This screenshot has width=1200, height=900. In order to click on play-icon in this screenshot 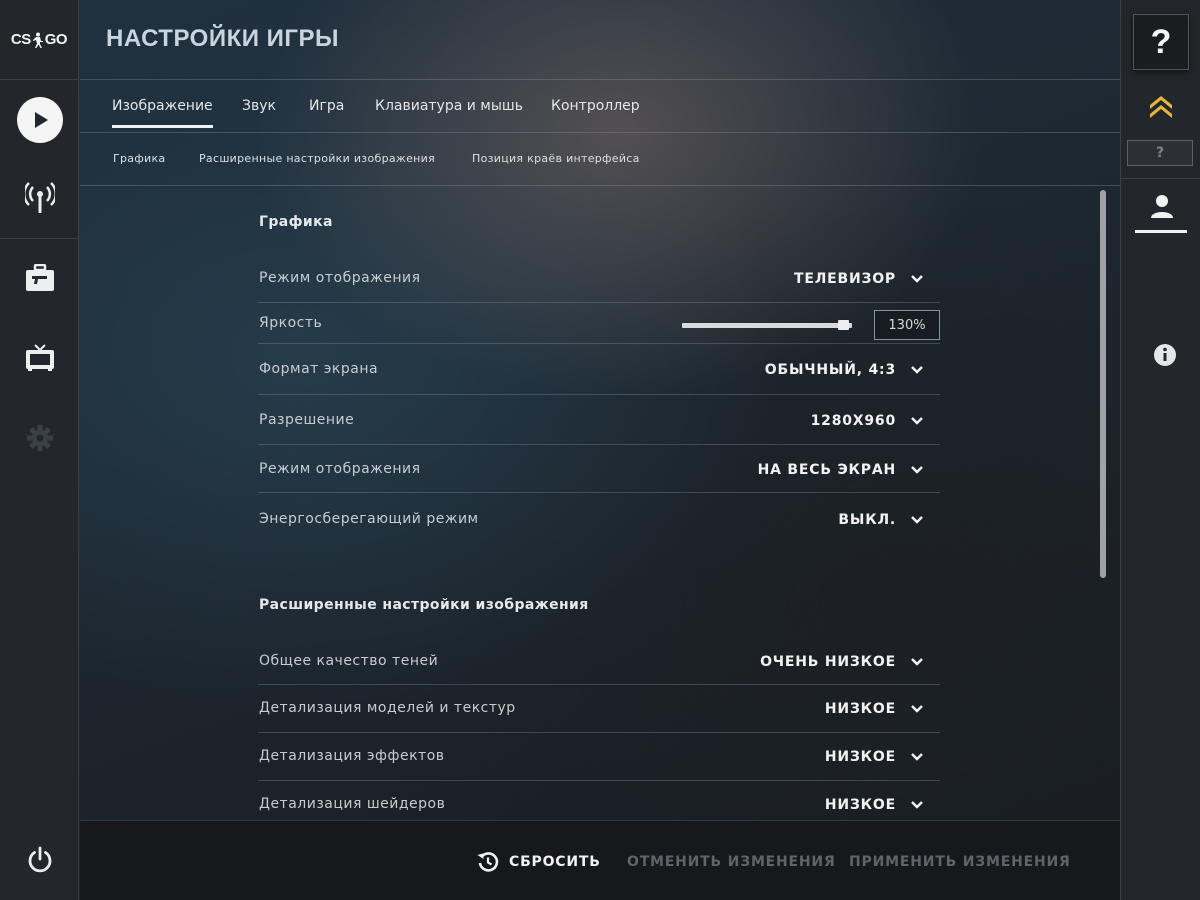, I will do `click(39, 120)`.